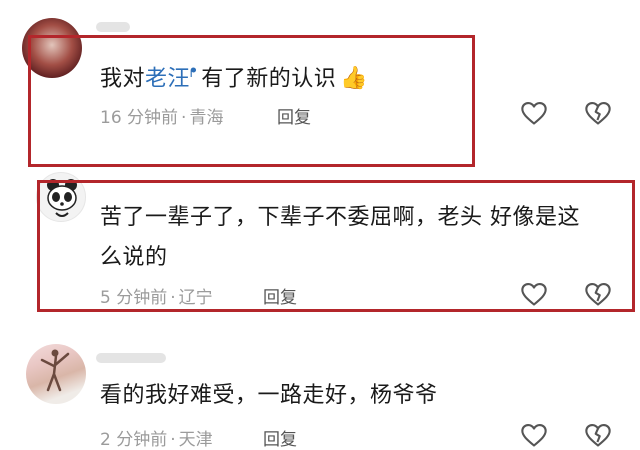 The width and height of the screenshot is (640, 450). I want to click on dancer-avatar-icon, so click(55, 370).